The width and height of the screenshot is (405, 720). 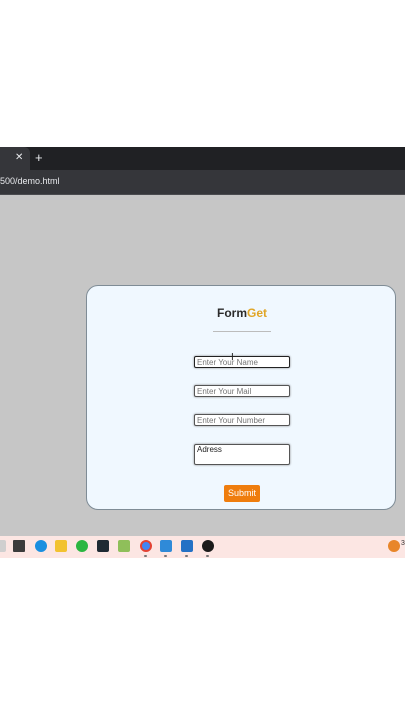 What do you see at coordinates (202, 182) in the screenshot?
I see `address-bar: 500/demo.html` at bounding box center [202, 182].